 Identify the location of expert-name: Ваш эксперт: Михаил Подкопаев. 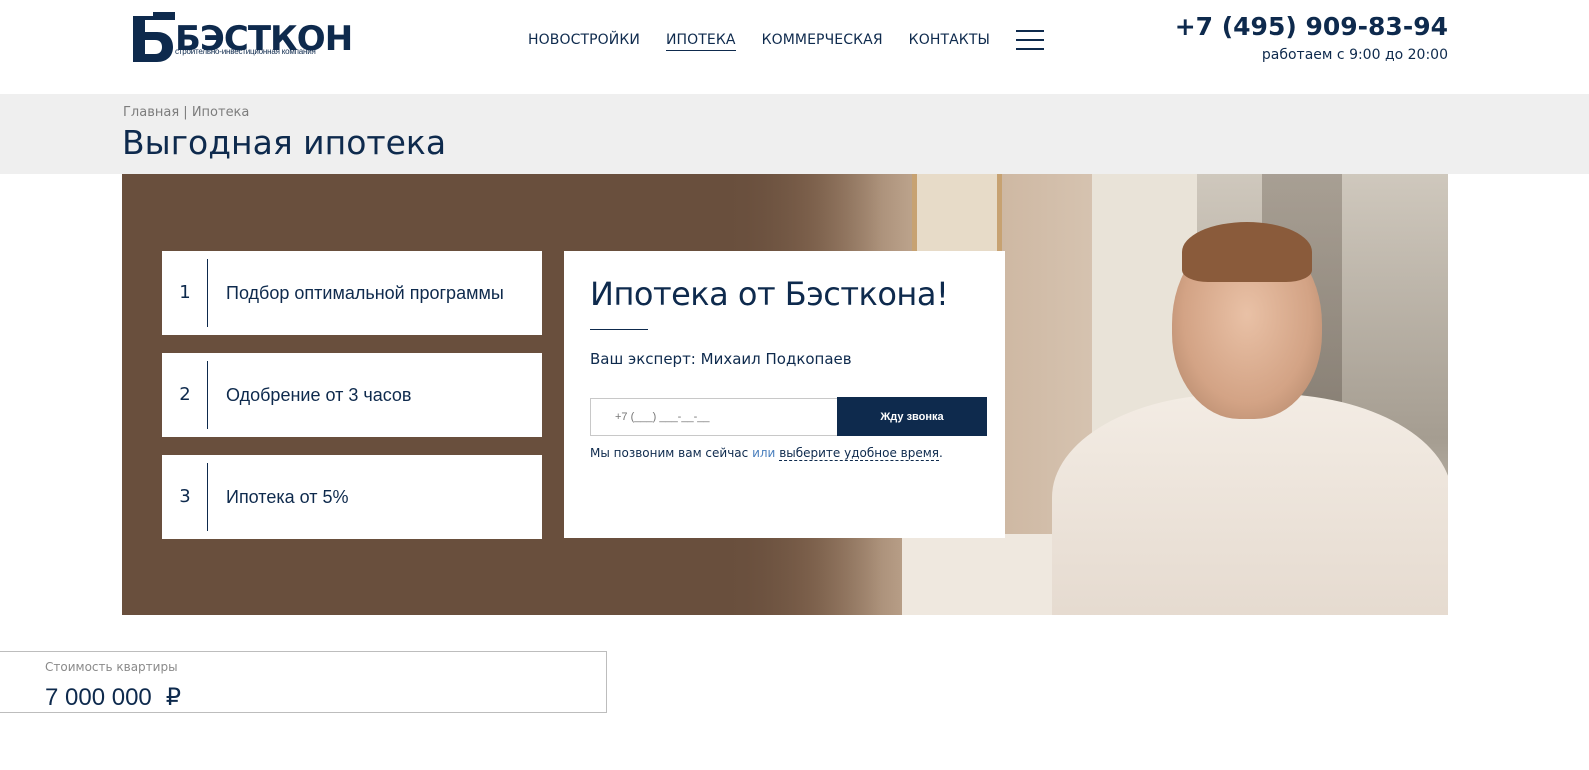
(721, 359).